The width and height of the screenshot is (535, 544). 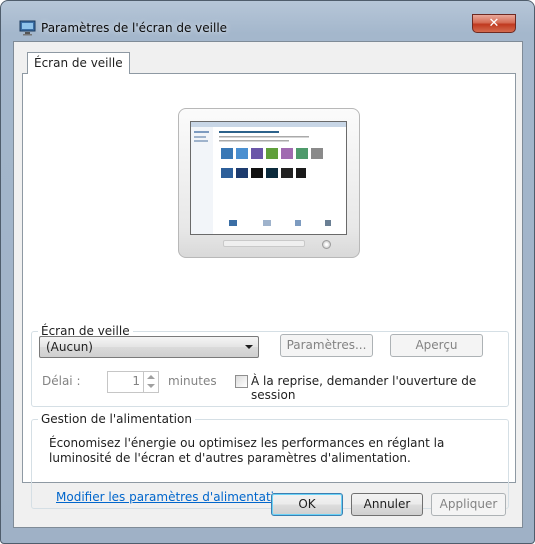 What do you see at coordinates (151, 377) in the screenshot?
I see `arrow-up-icon` at bounding box center [151, 377].